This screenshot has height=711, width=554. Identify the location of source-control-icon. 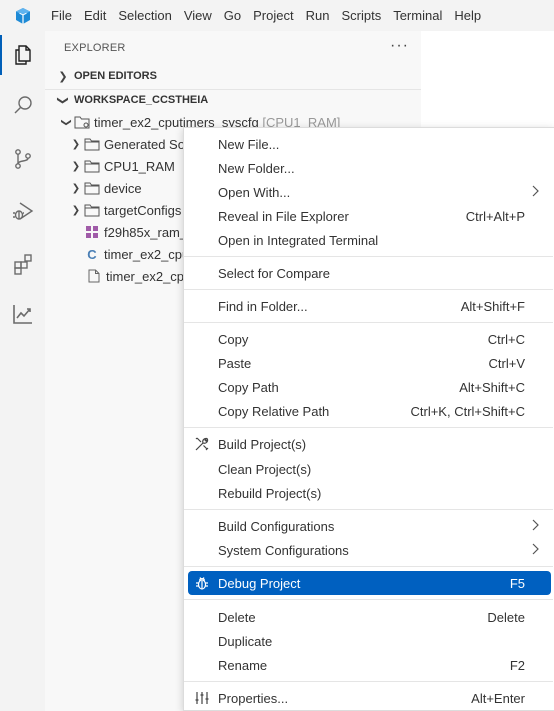
(22, 159).